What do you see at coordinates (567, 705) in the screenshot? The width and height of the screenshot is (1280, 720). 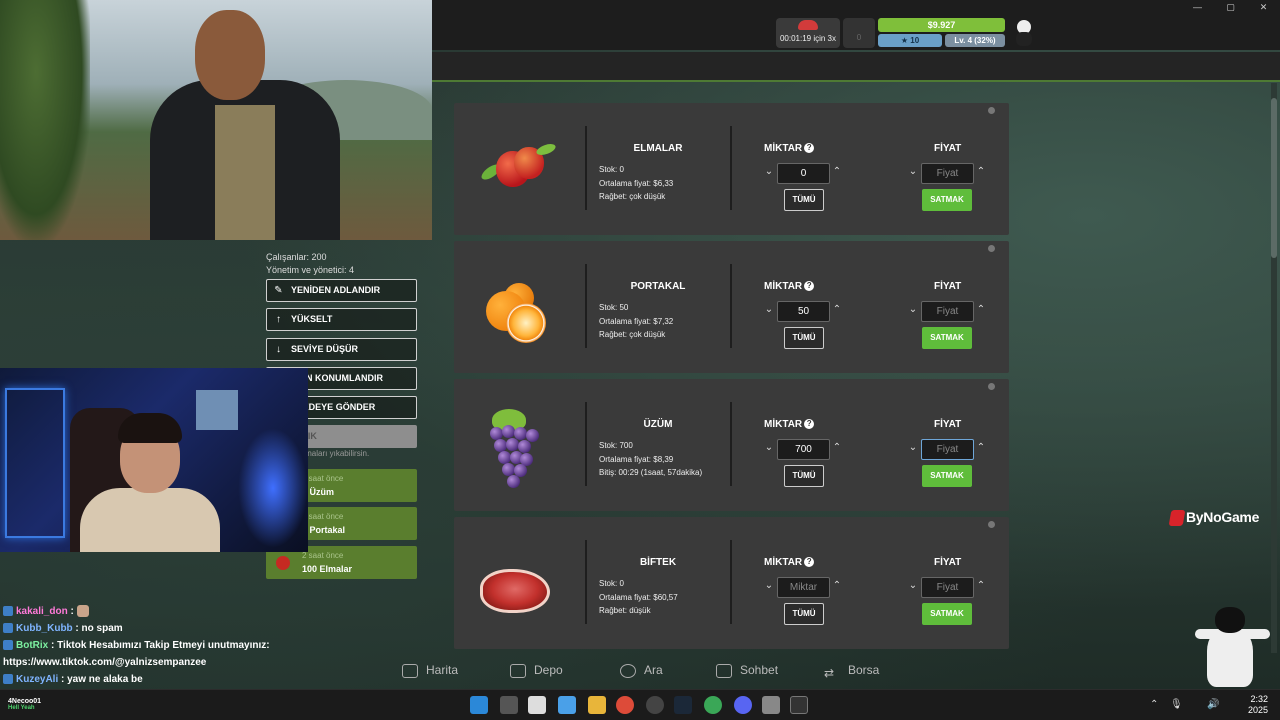 I see `photos-icon` at bounding box center [567, 705].